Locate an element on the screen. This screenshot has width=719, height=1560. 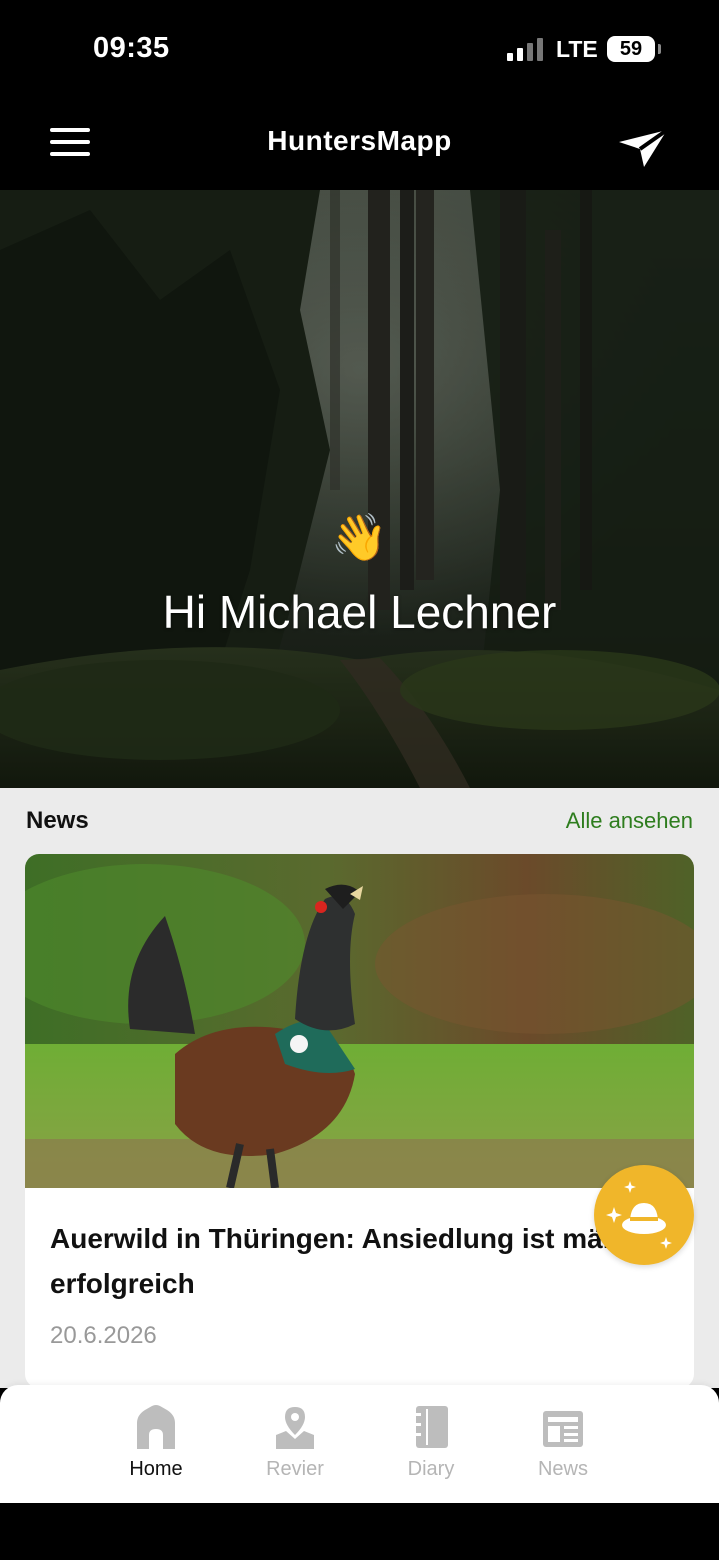
network-type: LTE is located at coordinates (577, 49).